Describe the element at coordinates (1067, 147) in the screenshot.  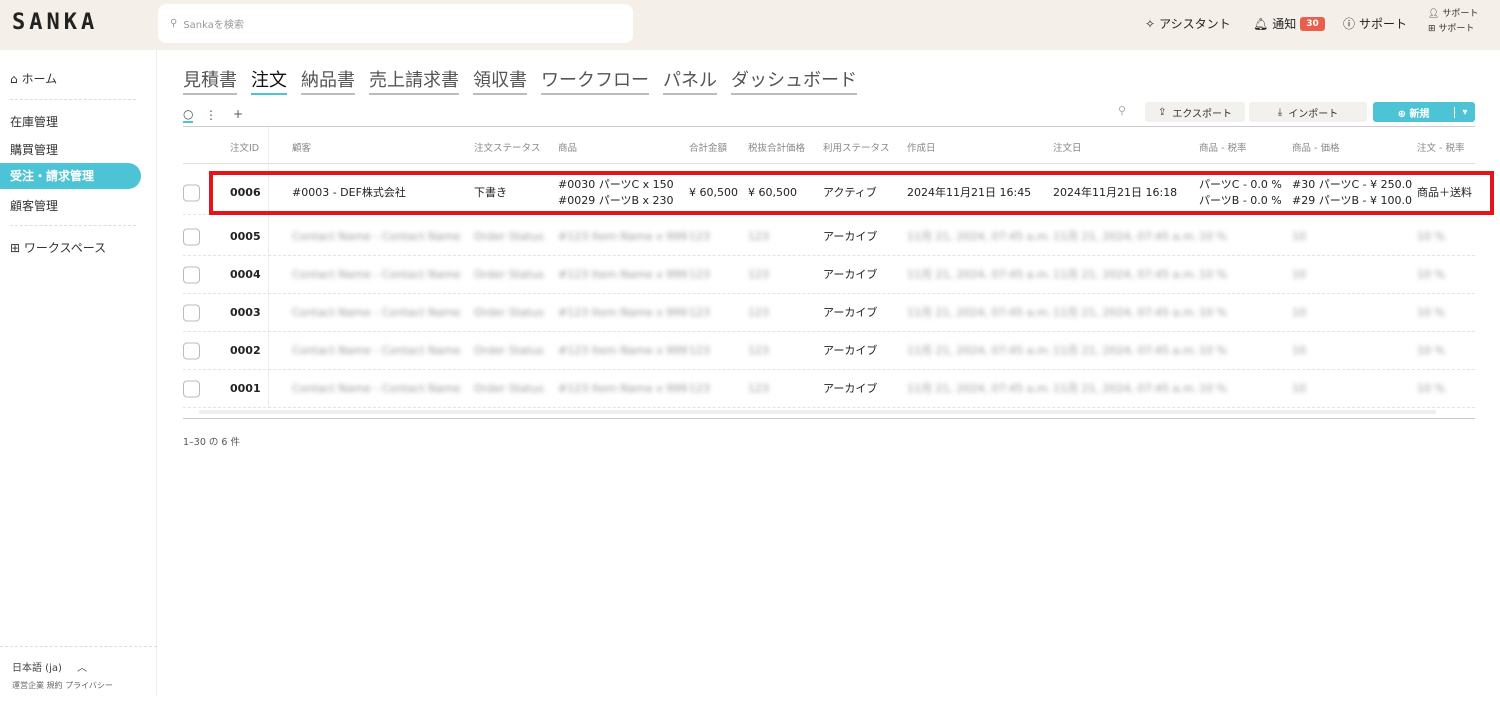
I see `column-header: 注文日` at that location.